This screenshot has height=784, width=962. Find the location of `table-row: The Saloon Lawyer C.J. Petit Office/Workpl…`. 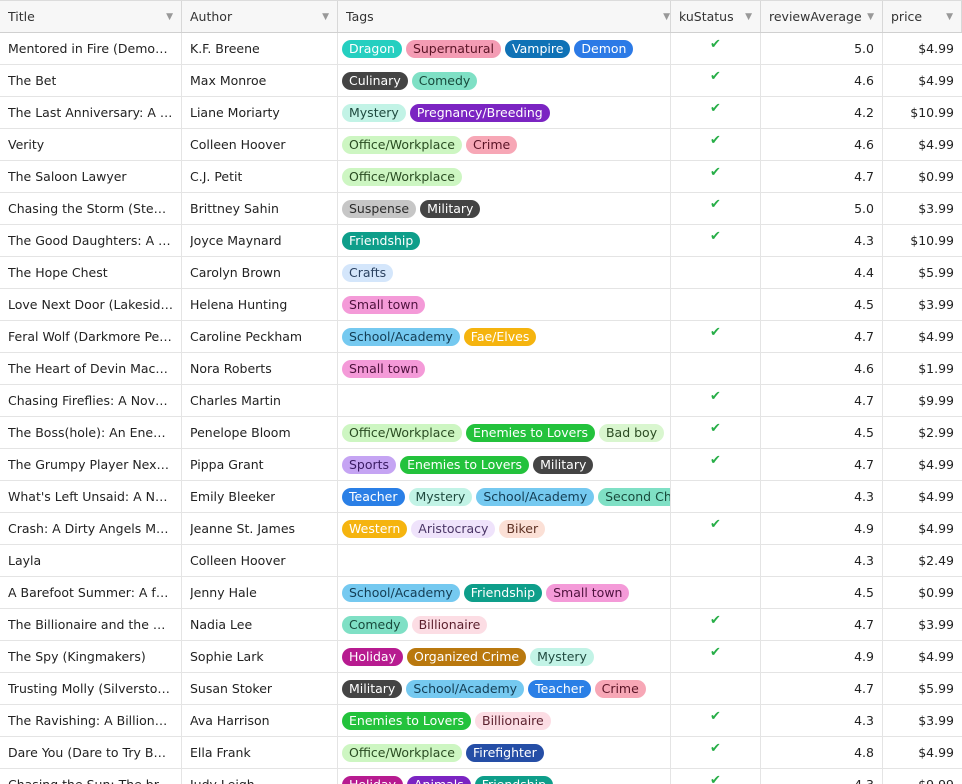

table-row: The Saloon Lawyer C.J. Petit Office/Workpl… is located at coordinates (481, 177).